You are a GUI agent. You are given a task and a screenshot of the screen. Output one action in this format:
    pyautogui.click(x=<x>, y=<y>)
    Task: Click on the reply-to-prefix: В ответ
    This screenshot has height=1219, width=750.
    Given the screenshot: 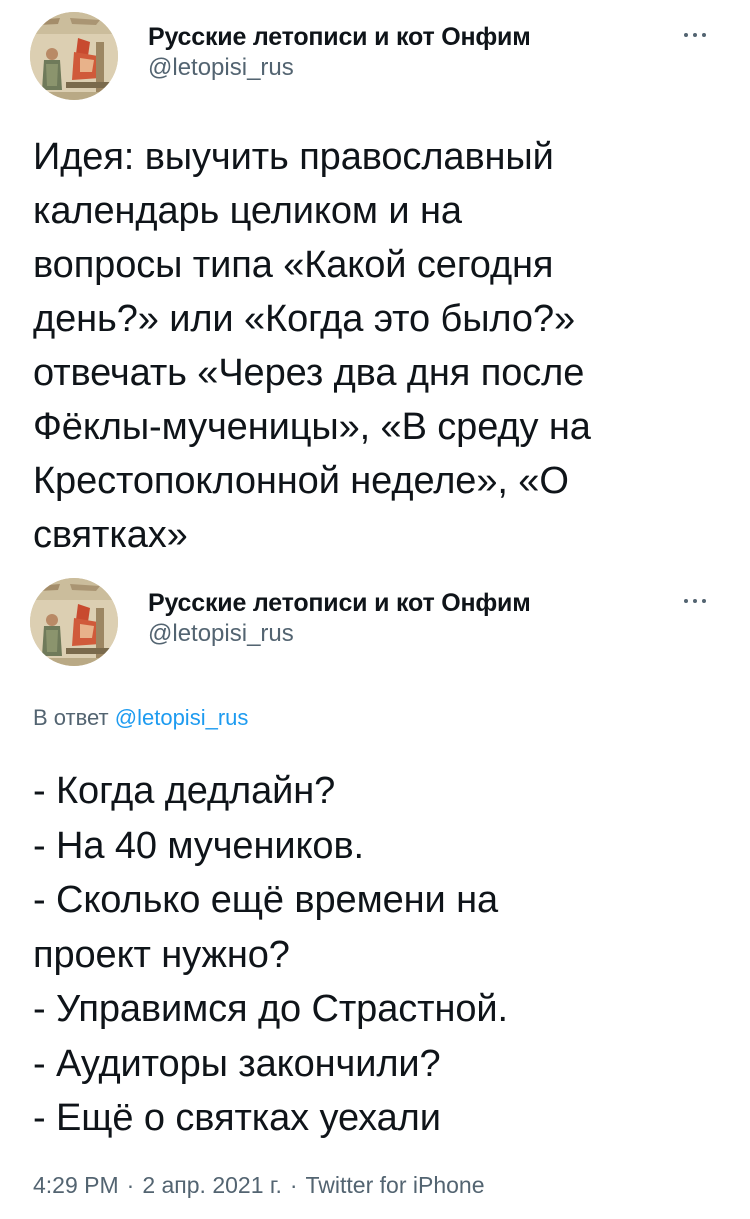 What is the action you would take?
    pyautogui.click(x=71, y=717)
    